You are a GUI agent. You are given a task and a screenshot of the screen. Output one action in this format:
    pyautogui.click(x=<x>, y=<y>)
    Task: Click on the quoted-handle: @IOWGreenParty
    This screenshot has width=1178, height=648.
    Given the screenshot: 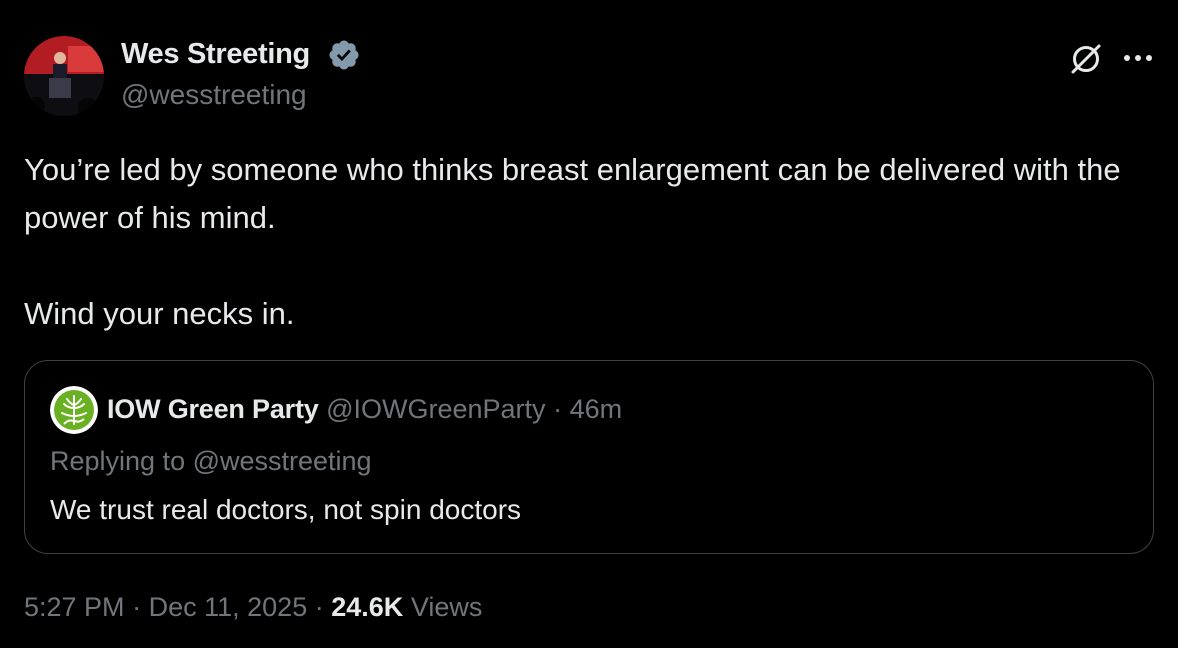 What is the action you would take?
    pyautogui.click(x=435, y=409)
    